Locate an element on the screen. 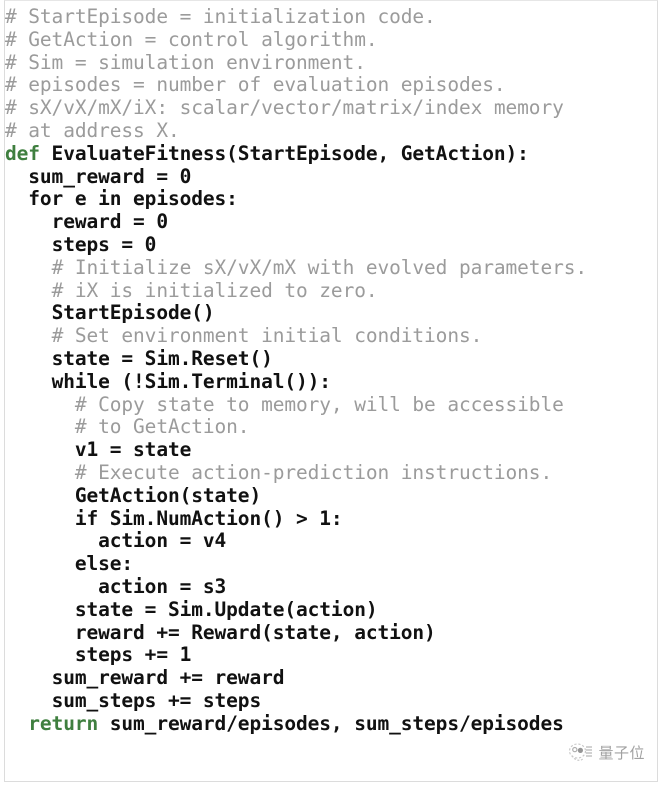  code-token-code: reward += Reward(state, action) is located at coordinates (255, 632).